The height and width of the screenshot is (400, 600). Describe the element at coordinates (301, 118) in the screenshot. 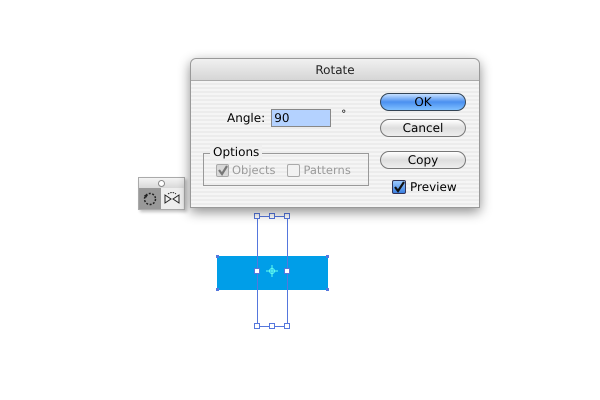

I see `angle-field: 90` at that location.